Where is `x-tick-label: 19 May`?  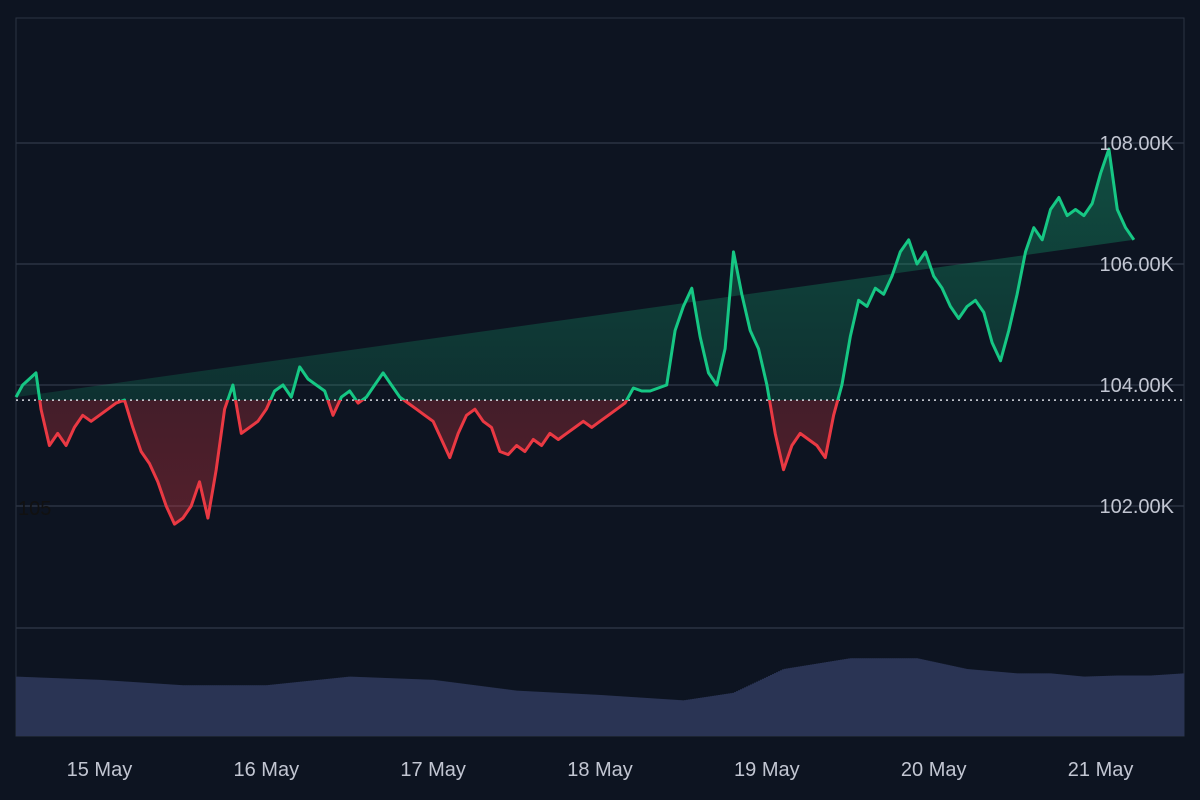
x-tick-label: 19 May is located at coordinates (767, 770).